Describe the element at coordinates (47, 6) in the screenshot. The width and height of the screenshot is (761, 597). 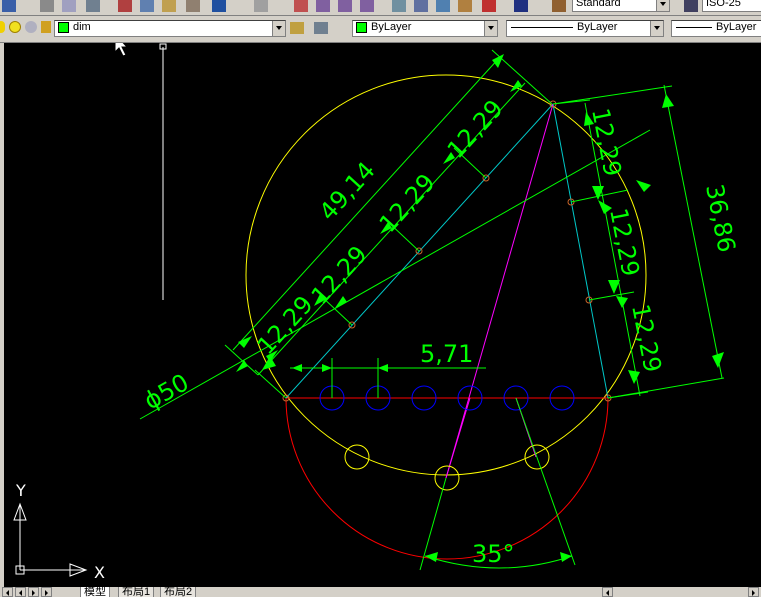
I see `print-icon` at that location.